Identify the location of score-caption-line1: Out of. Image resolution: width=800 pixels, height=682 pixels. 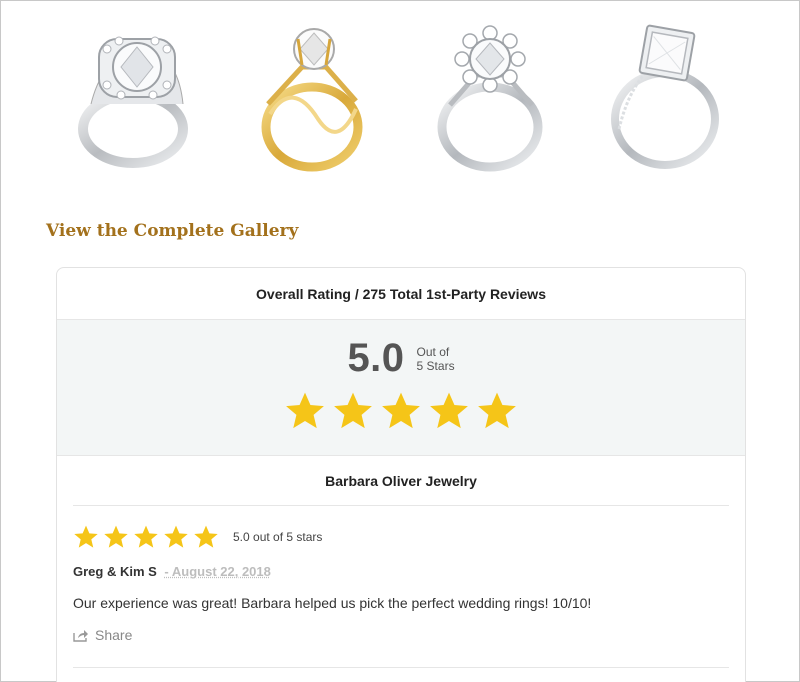
(433, 352).